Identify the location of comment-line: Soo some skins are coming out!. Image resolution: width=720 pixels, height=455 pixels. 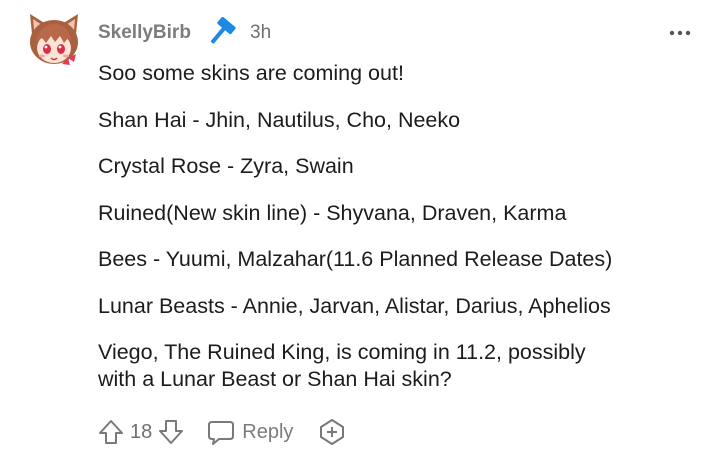
(251, 73).